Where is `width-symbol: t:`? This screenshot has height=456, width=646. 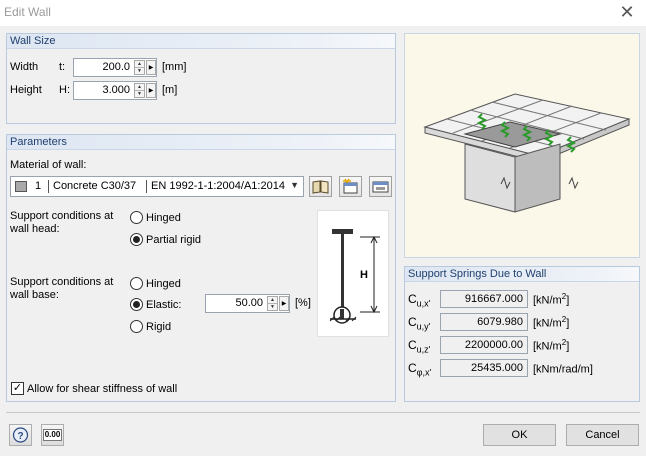
width-symbol: t: is located at coordinates (62, 67).